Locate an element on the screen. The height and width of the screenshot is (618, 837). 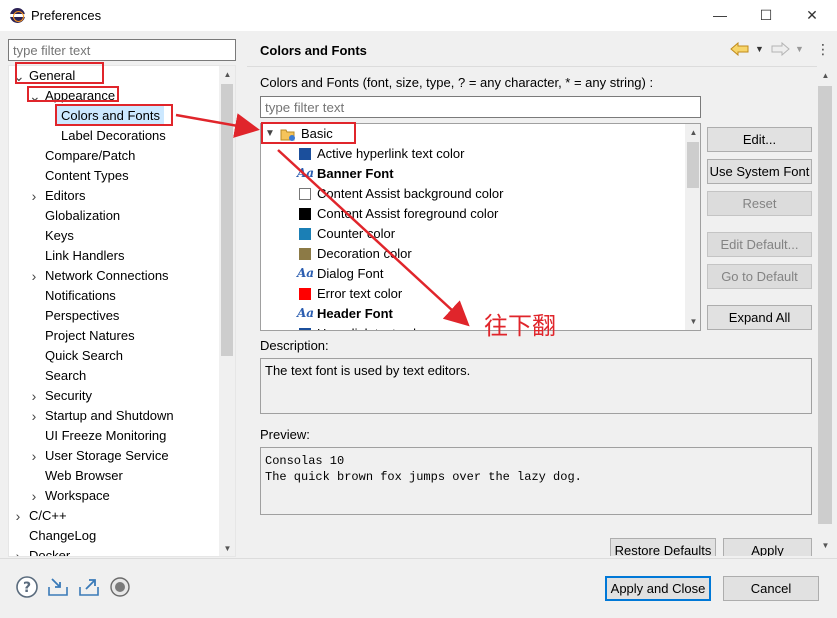
annotation-scroll-down-text: 往下翻 is located at coordinates (520, 326).